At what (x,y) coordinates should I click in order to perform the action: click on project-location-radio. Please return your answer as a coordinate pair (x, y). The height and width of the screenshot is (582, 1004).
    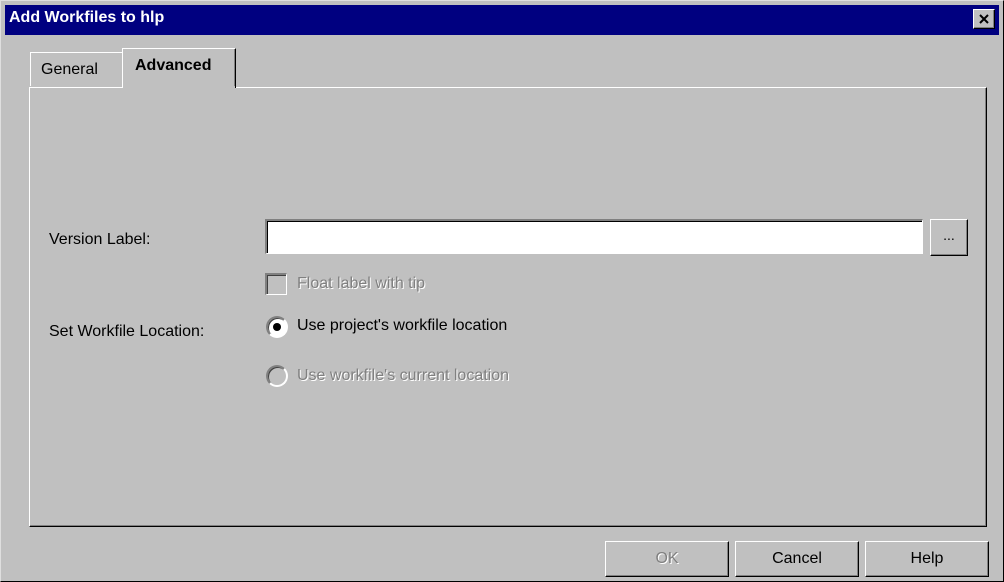
    Looking at the image, I should click on (277, 327).